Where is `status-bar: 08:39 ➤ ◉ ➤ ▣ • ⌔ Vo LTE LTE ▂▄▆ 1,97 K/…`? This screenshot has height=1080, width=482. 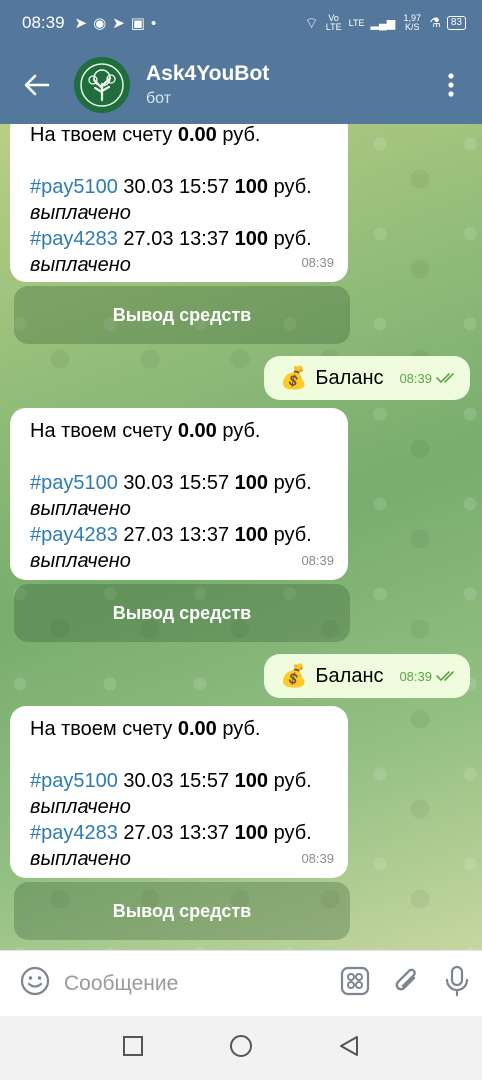 status-bar: 08:39 ➤ ◉ ➤ ▣ • ⌔ Vo LTE LTE ▂▄▆ 1,97 K/… is located at coordinates (241, 23).